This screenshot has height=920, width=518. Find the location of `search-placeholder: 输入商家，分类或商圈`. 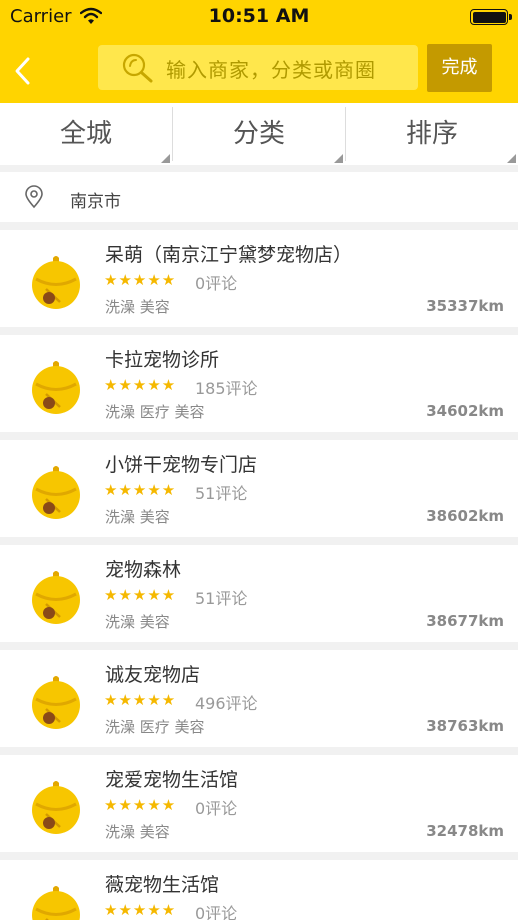

search-placeholder: 输入商家，分类或商圈 is located at coordinates (271, 70).